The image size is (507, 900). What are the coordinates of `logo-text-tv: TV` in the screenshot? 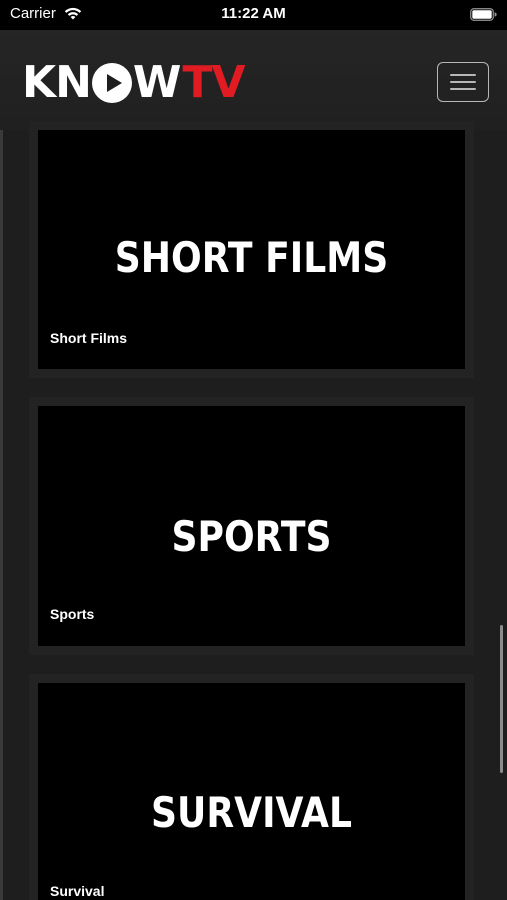 It's located at (213, 82).